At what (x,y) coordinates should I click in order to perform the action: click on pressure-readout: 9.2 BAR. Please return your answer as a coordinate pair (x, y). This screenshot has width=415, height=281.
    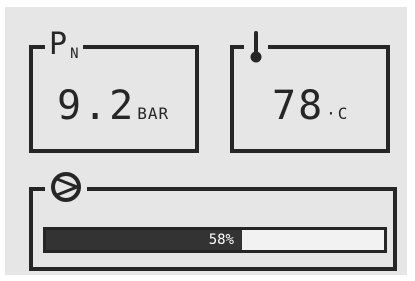
    Looking at the image, I should click on (113, 106).